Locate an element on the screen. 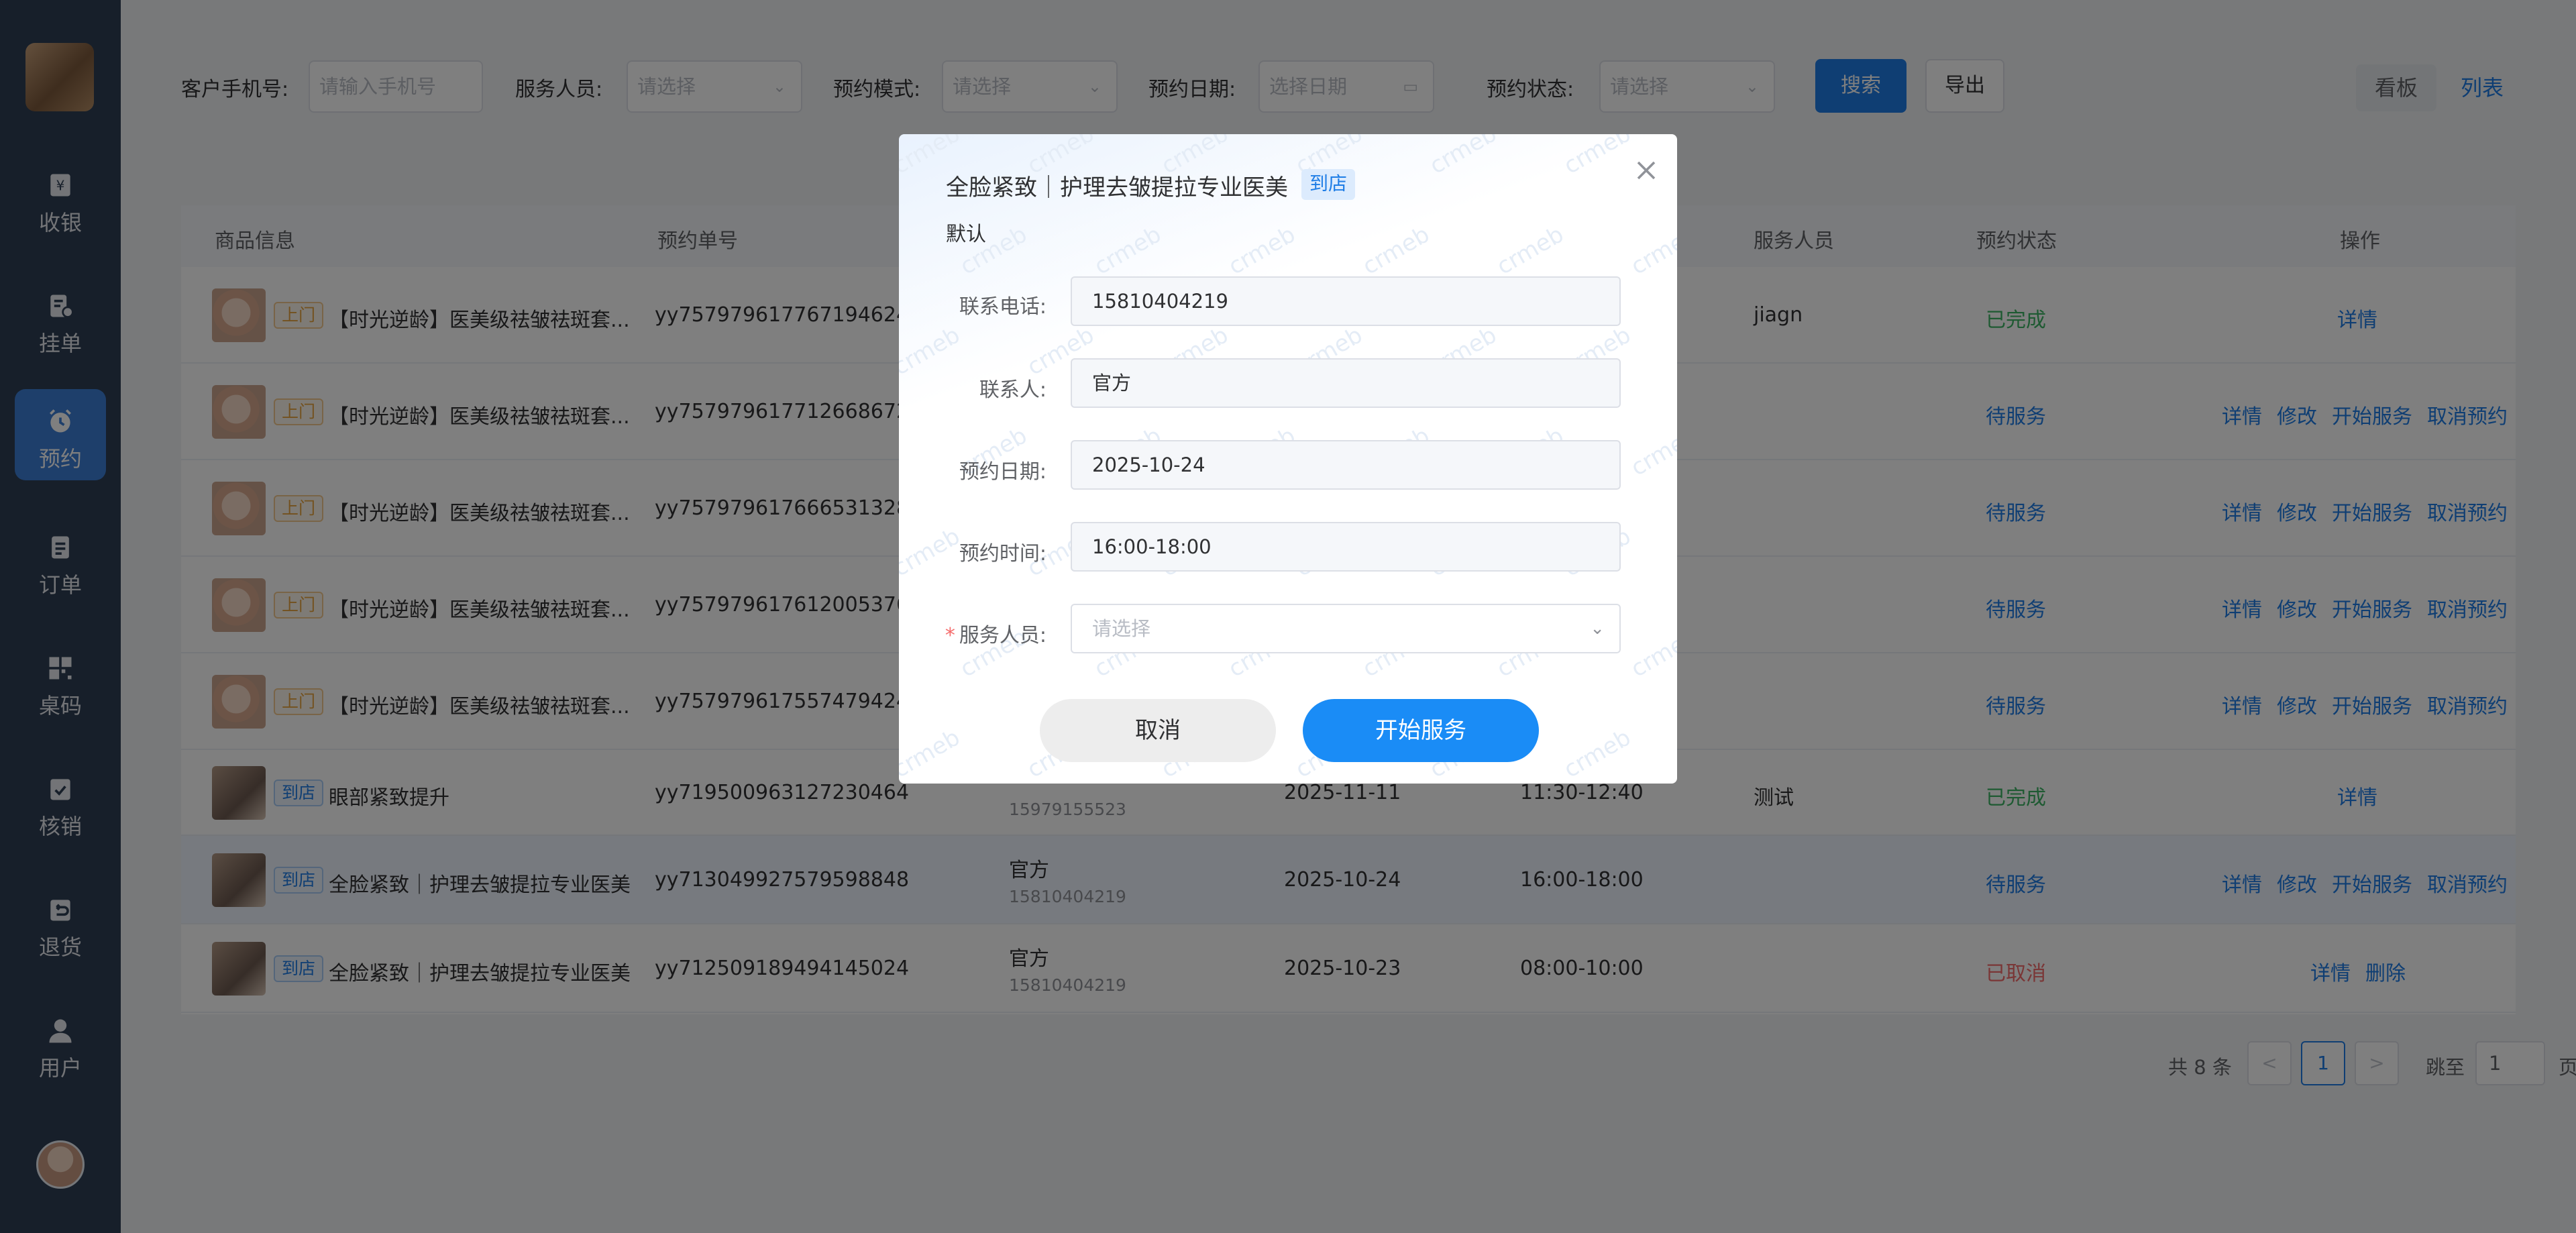 This screenshot has height=1233, width=2576. dialog-title: 全脸紧致｜护理去皱提拉专业医美 is located at coordinates (1117, 188).